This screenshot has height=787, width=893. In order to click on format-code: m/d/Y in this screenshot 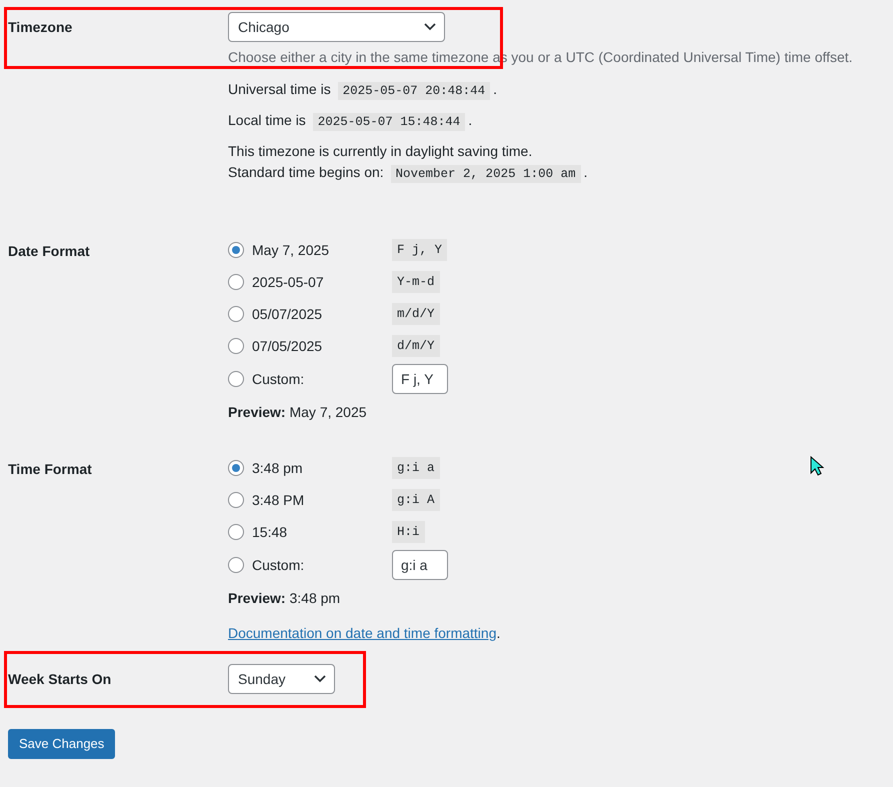, I will do `click(416, 314)`.